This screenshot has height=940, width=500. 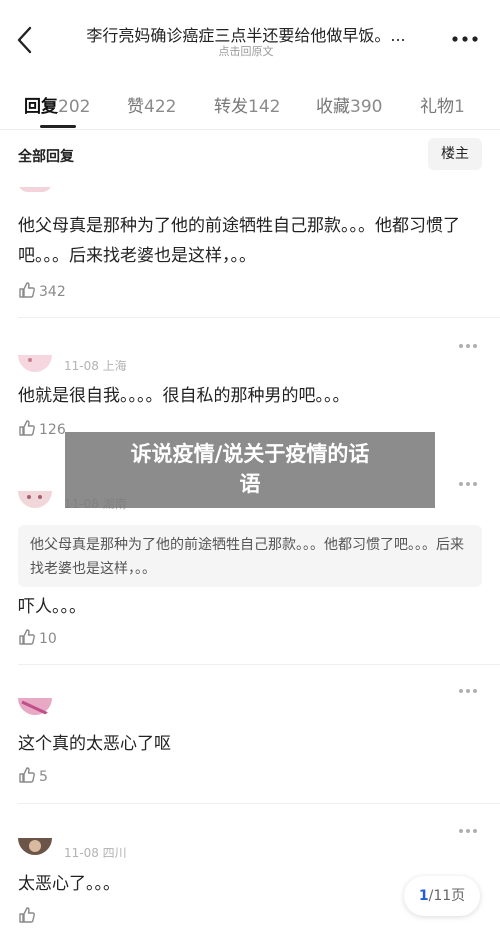 What do you see at coordinates (41, 107) in the screenshot?
I see `tab-label: 回复` at bounding box center [41, 107].